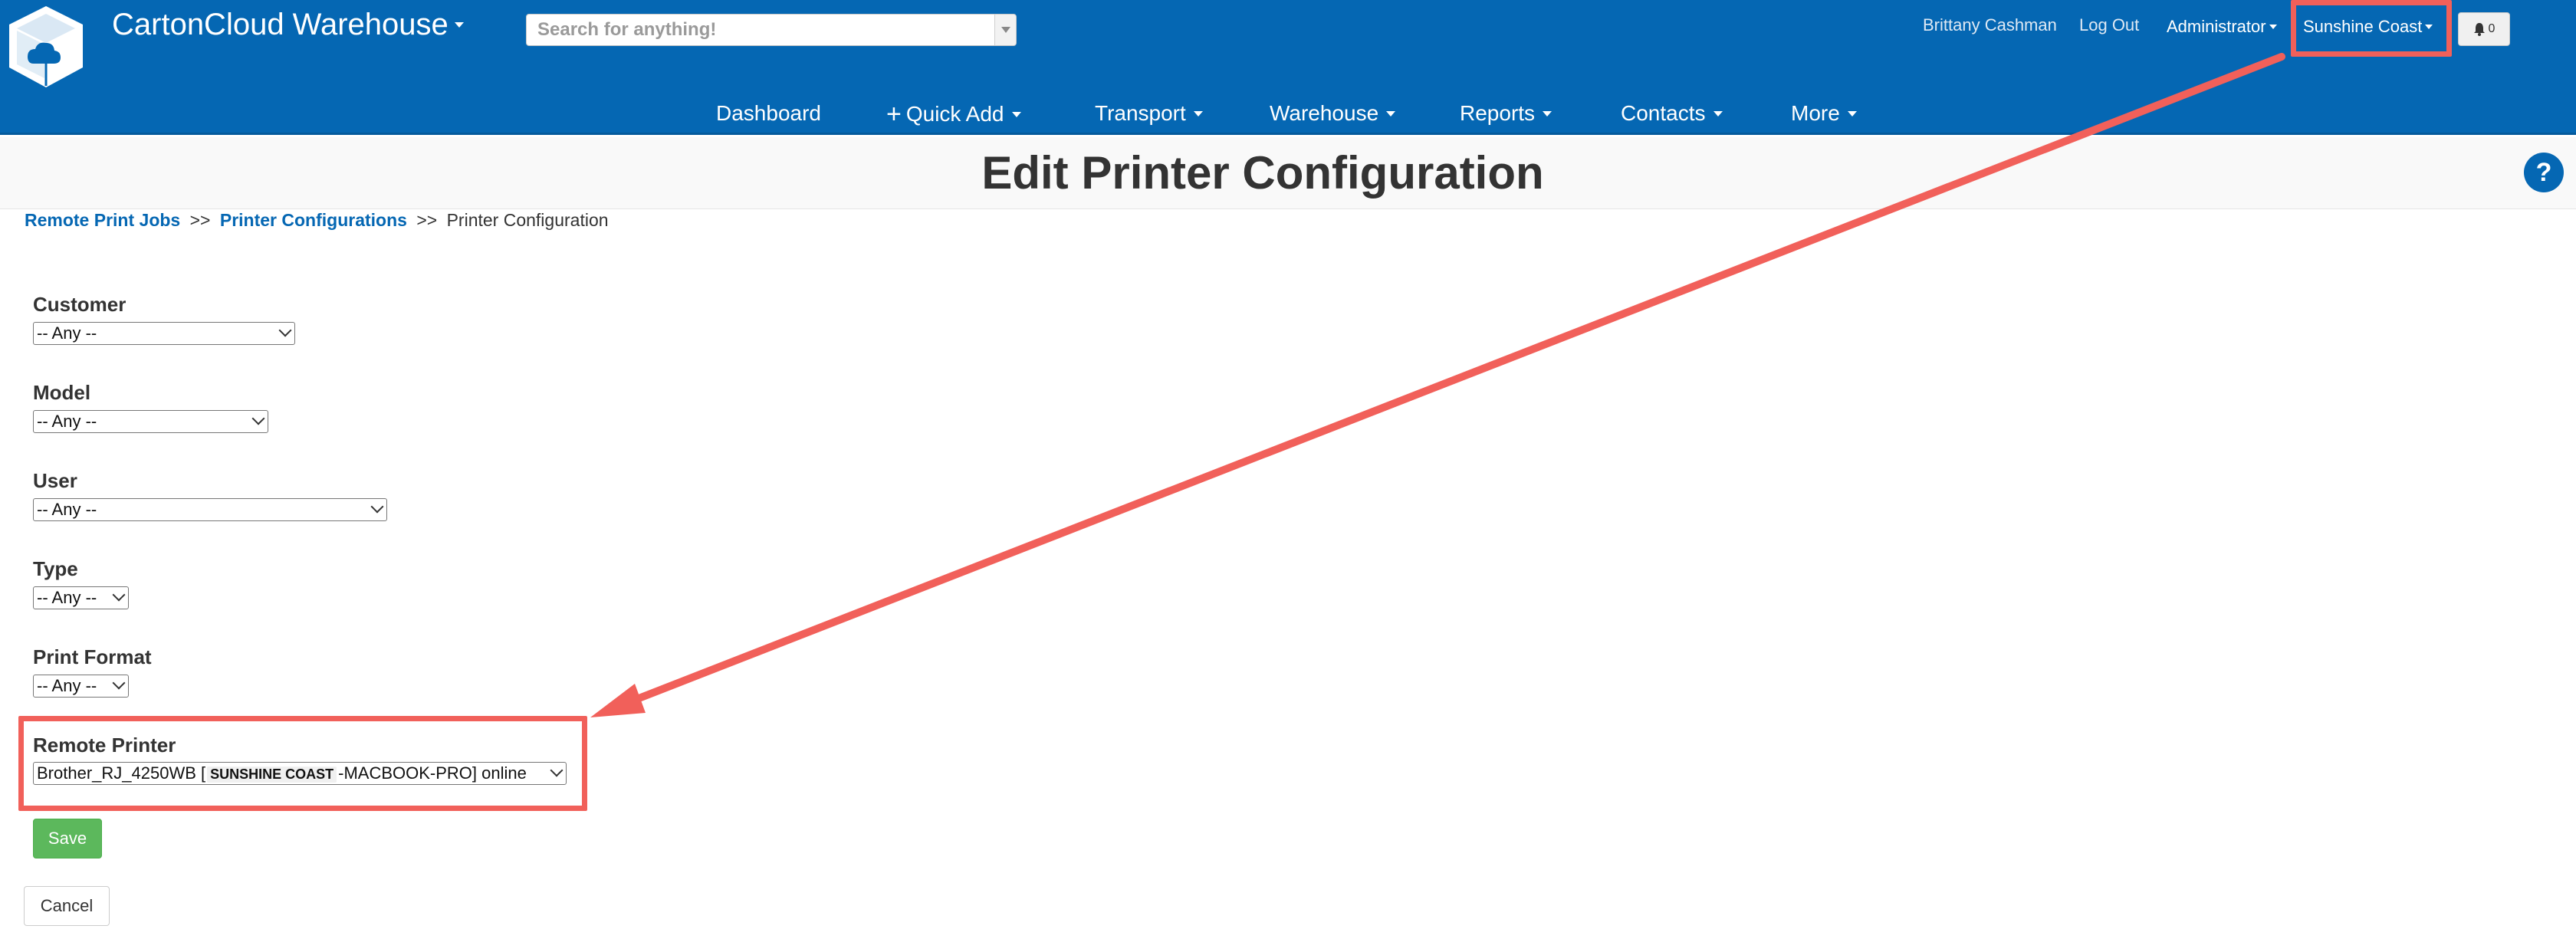  I want to click on nav-quick-add: + Quick Add, so click(953, 114).